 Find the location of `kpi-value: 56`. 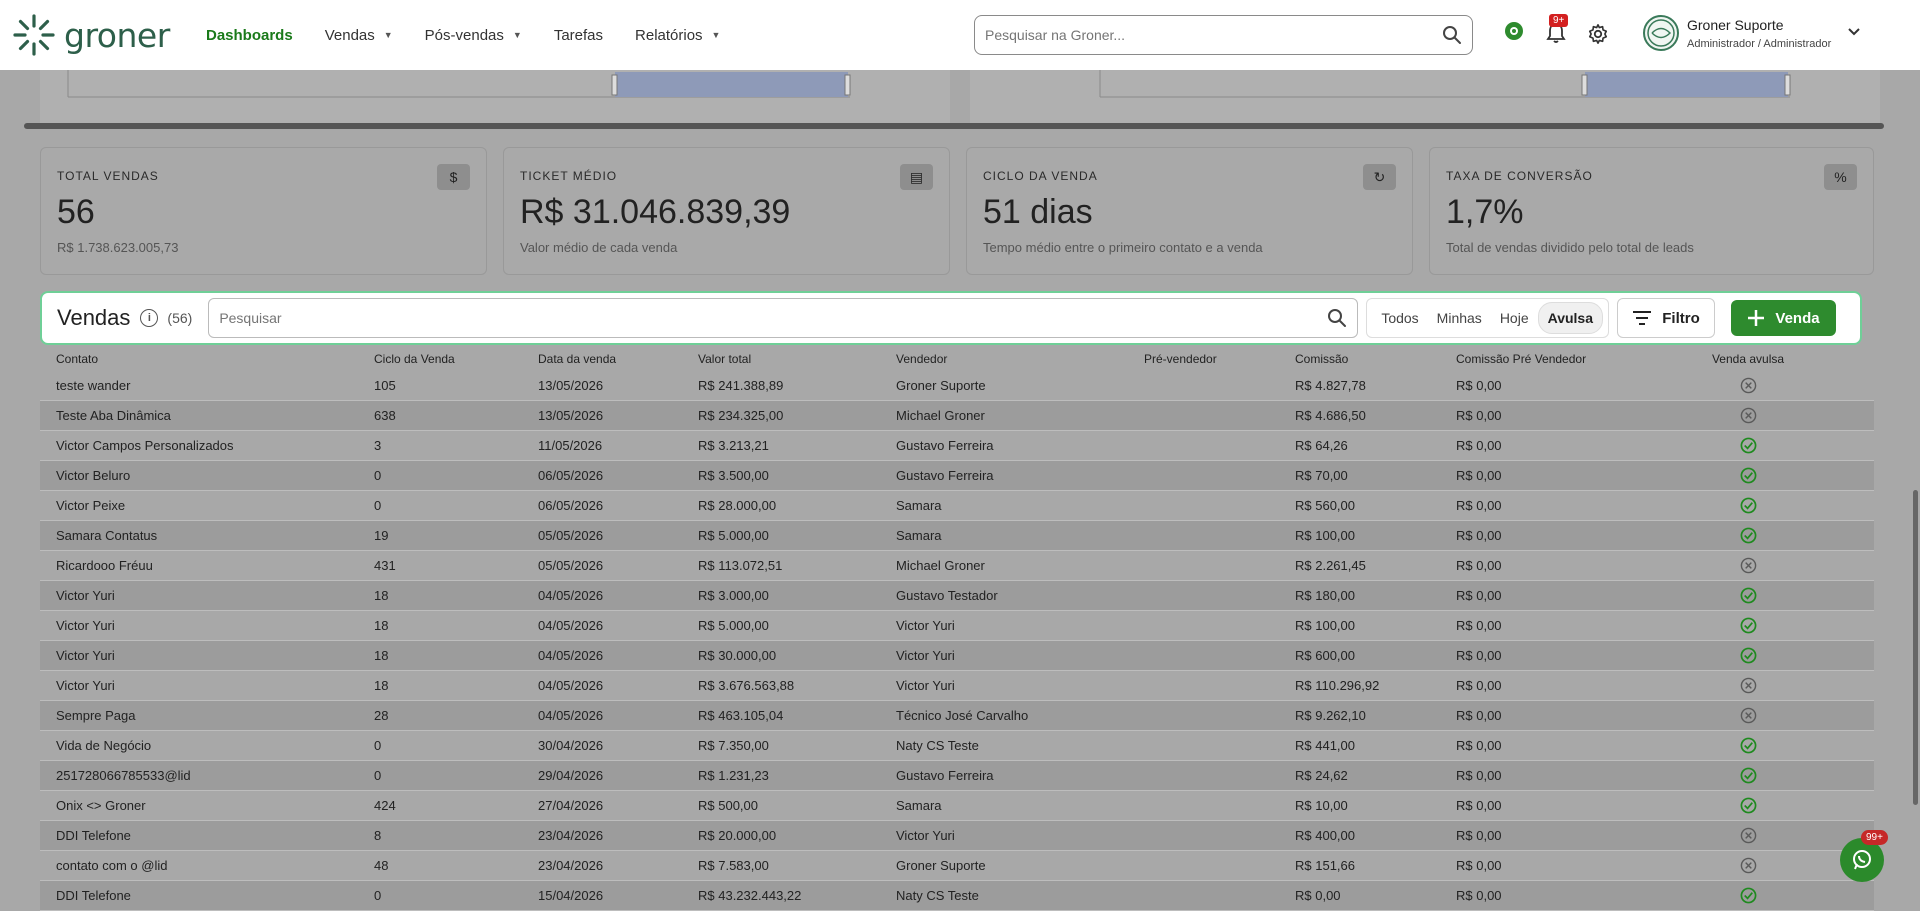

kpi-value: 56 is located at coordinates (76, 212).